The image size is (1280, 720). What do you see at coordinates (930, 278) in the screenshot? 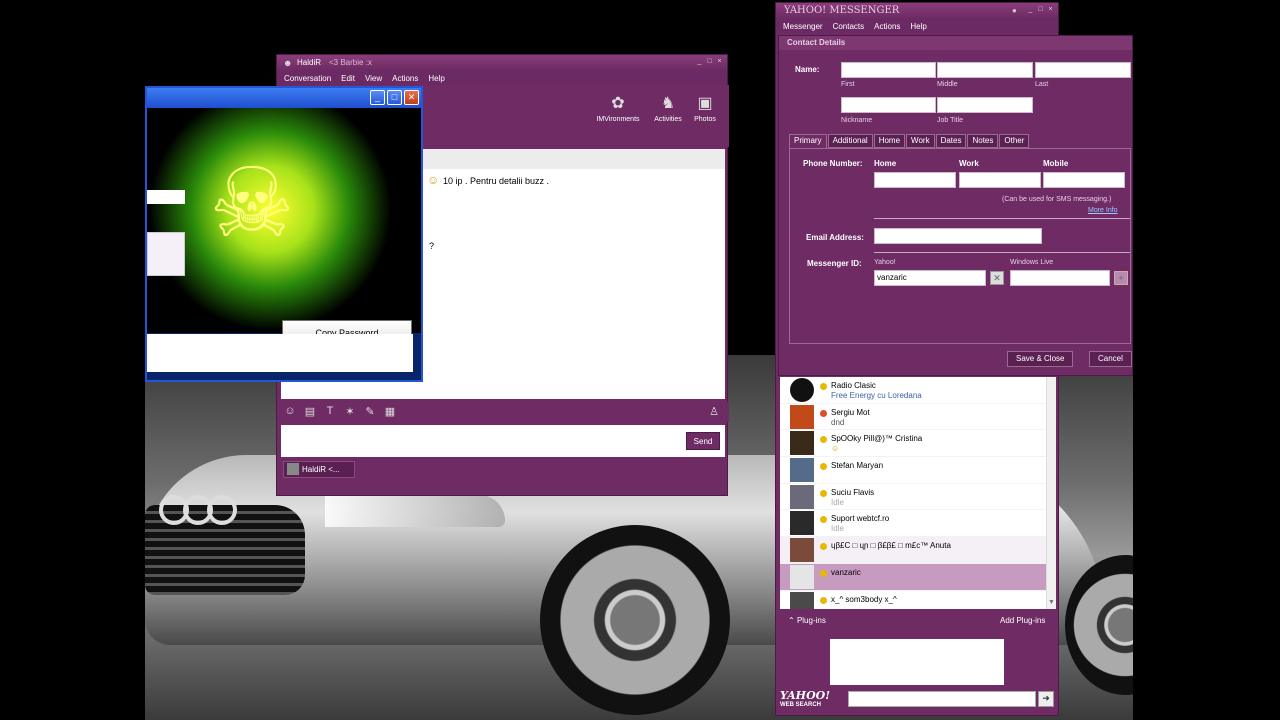
I see `yahoo-id-field: vanzaric` at bounding box center [930, 278].